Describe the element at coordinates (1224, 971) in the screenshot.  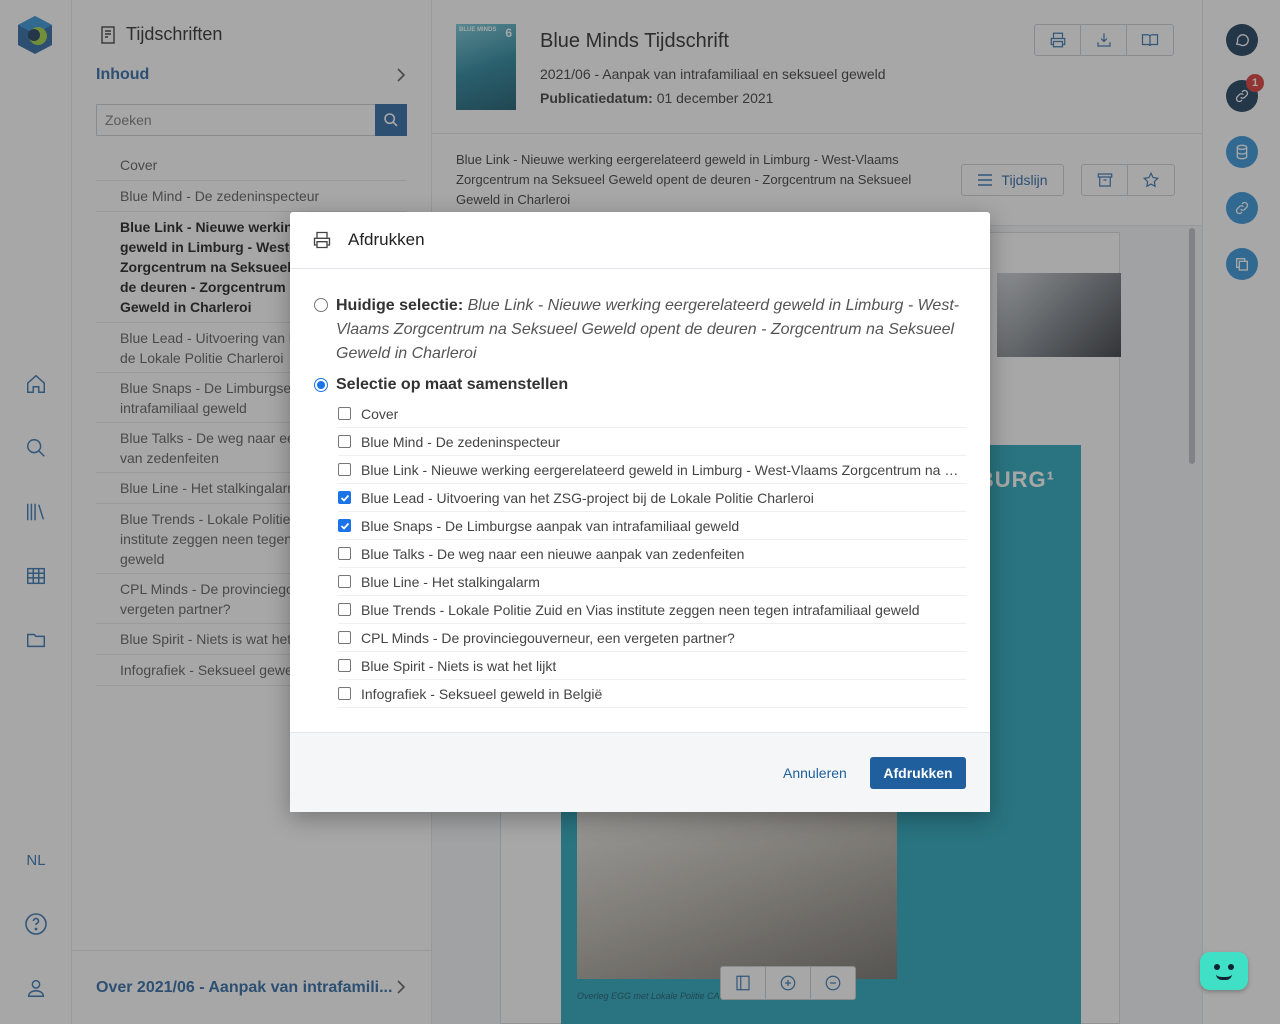
I see `chatbot-button` at that location.